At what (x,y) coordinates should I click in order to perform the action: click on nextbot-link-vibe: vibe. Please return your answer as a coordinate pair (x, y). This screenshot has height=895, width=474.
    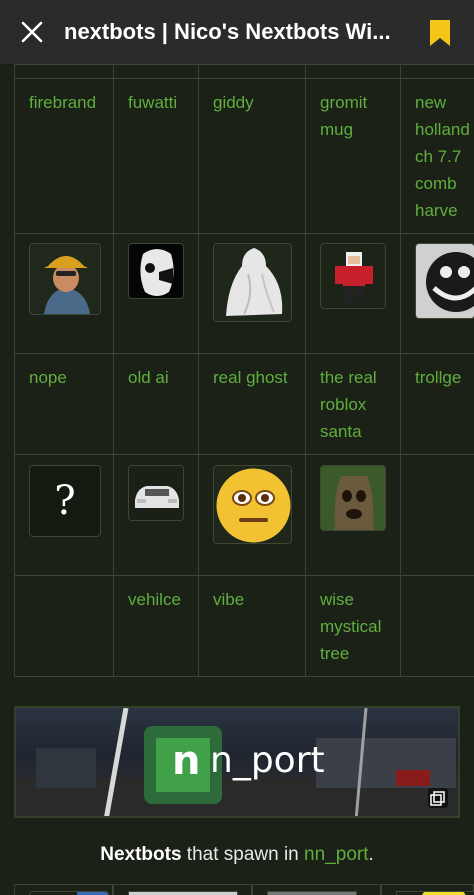
    Looking at the image, I should click on (259, 599).